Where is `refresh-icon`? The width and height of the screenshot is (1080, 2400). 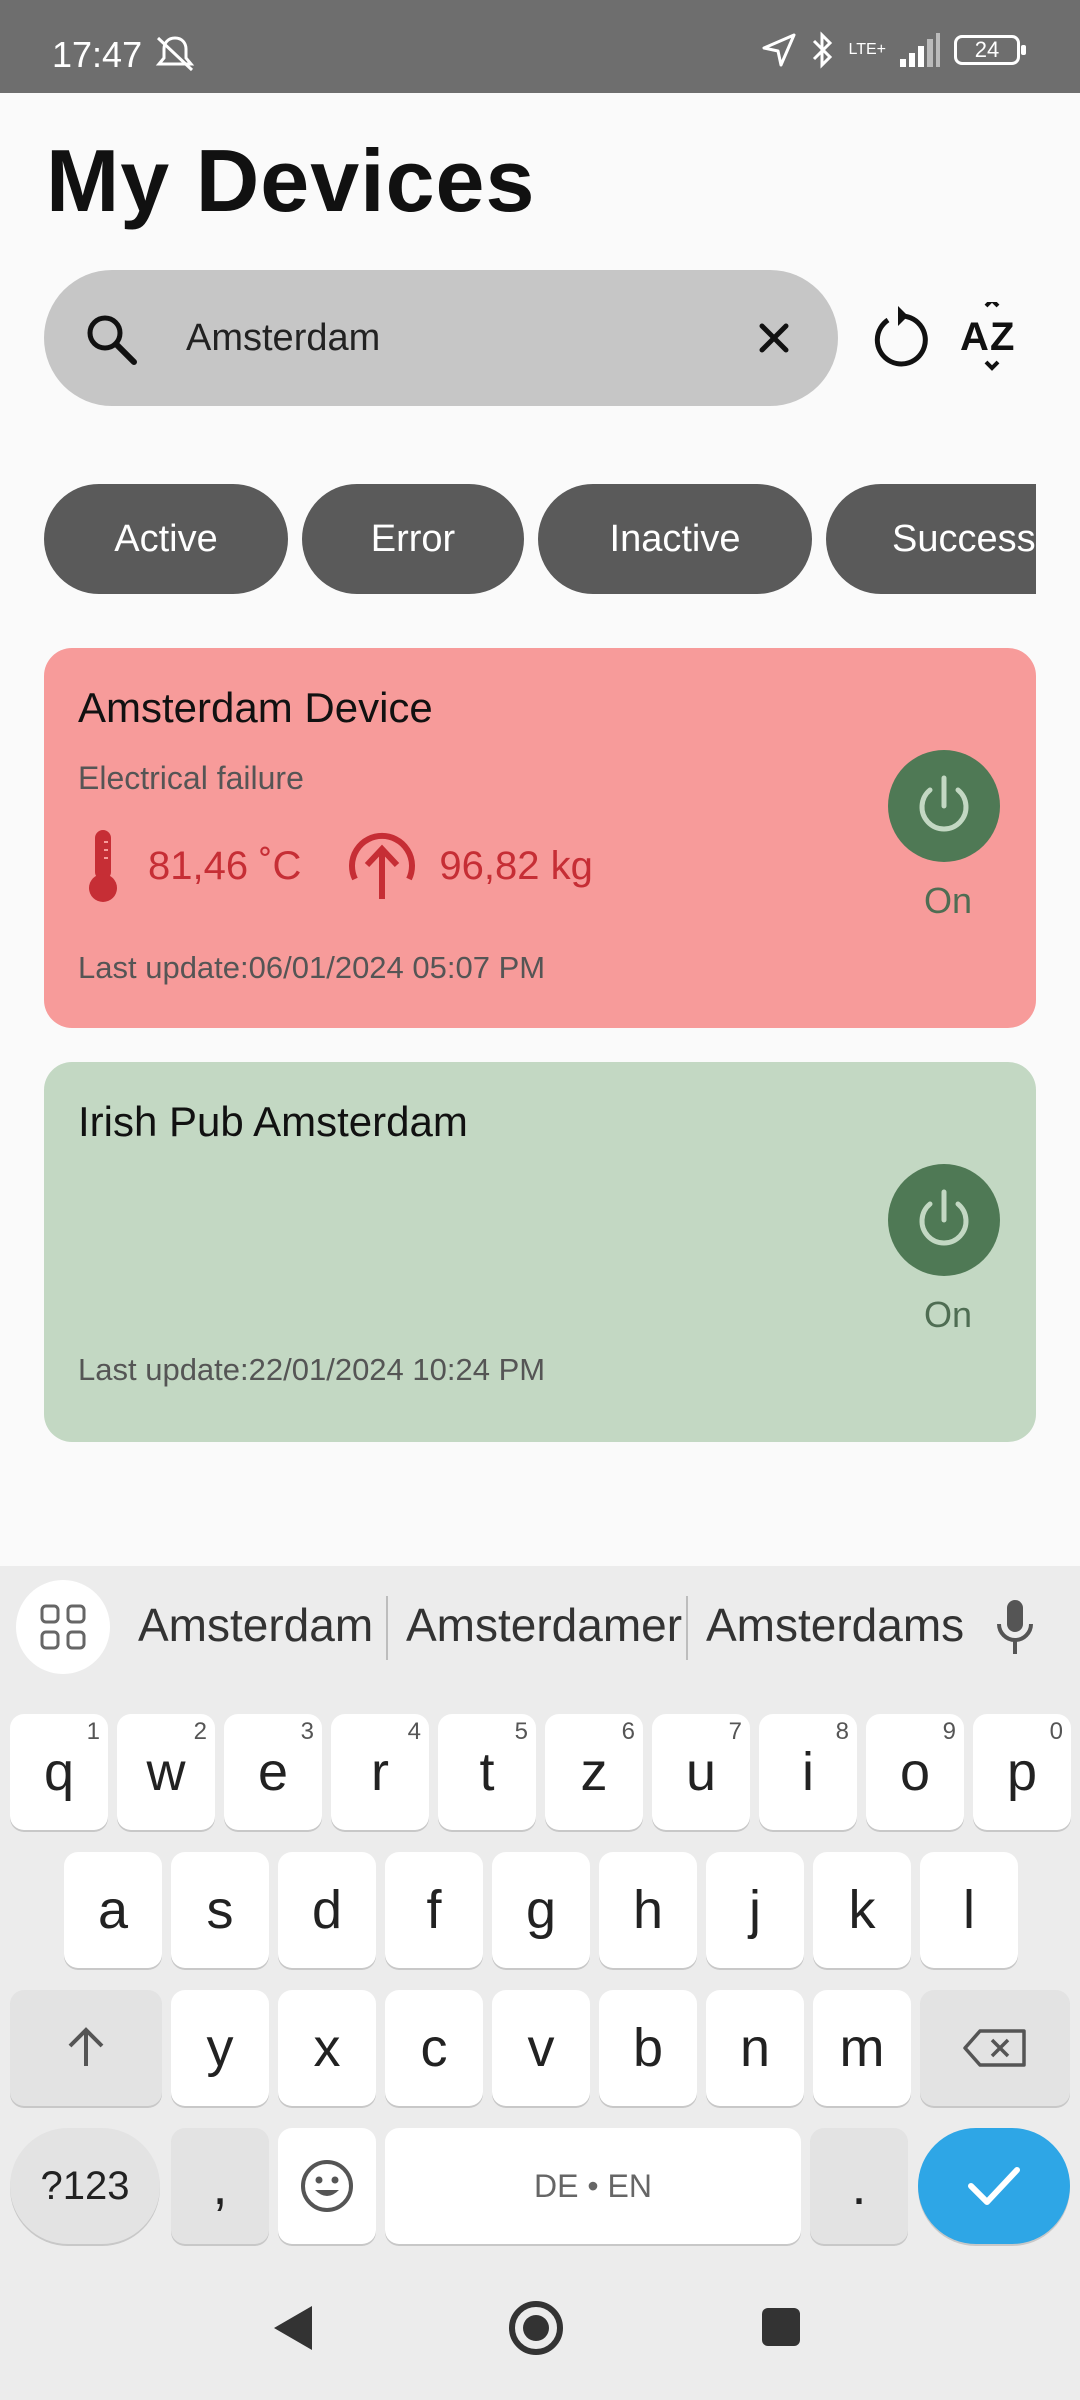 refresh-icon is located at coordinates (900, 338).